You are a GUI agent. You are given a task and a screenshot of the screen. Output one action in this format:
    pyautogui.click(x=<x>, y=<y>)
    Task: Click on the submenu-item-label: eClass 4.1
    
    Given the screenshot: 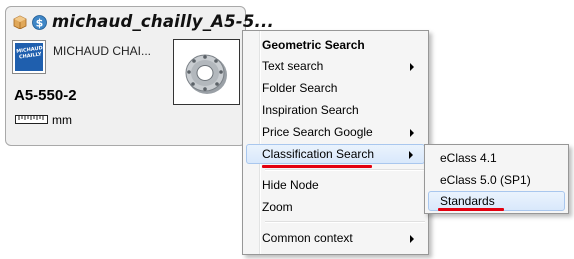 What is the action you would take?
    pyautogui.click(x=468, y=158)
    